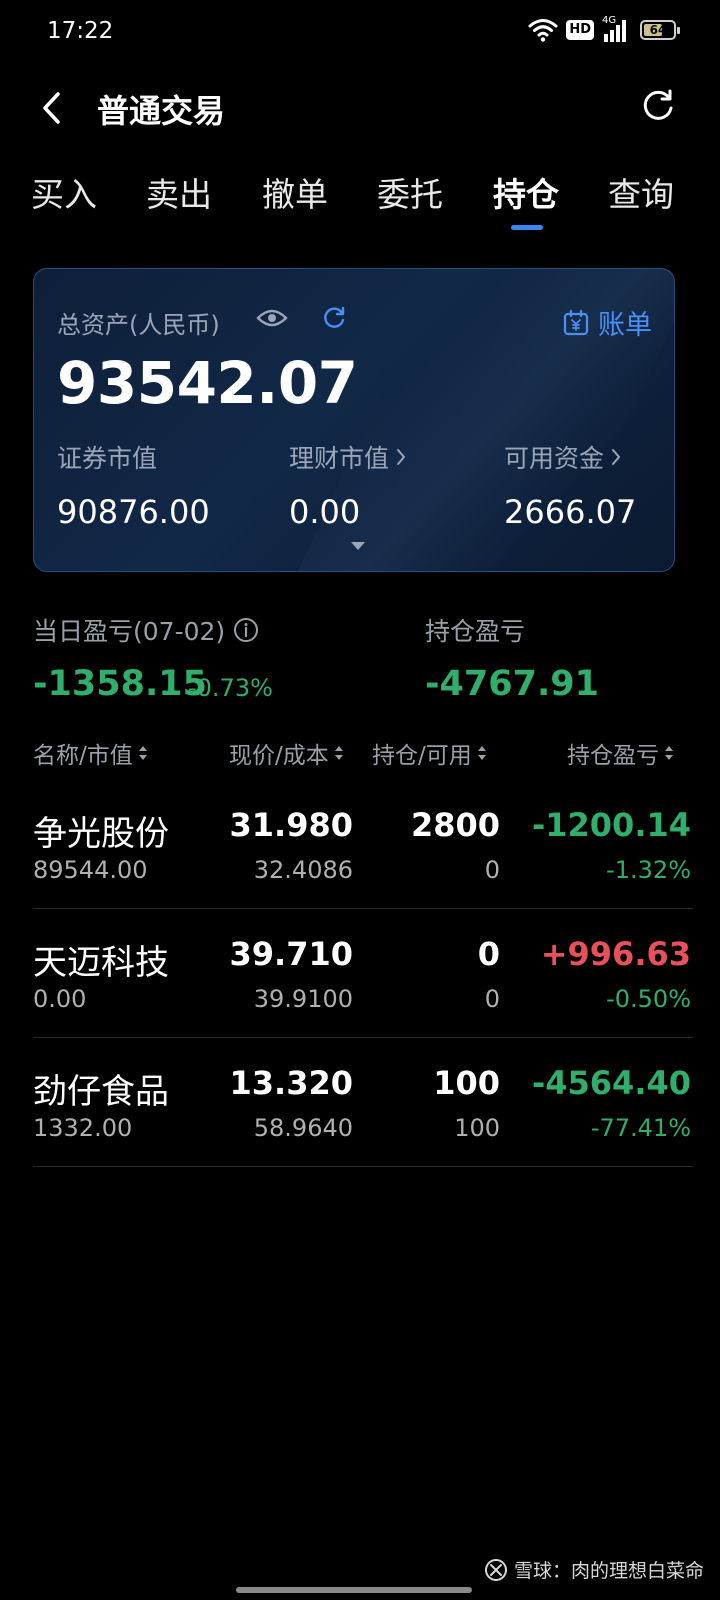 The image size is (720, 1600). Describe the element at coordinates (475, 631) in the screenshot. I see `holding-pl-label: 持仓盈亏` at that location.